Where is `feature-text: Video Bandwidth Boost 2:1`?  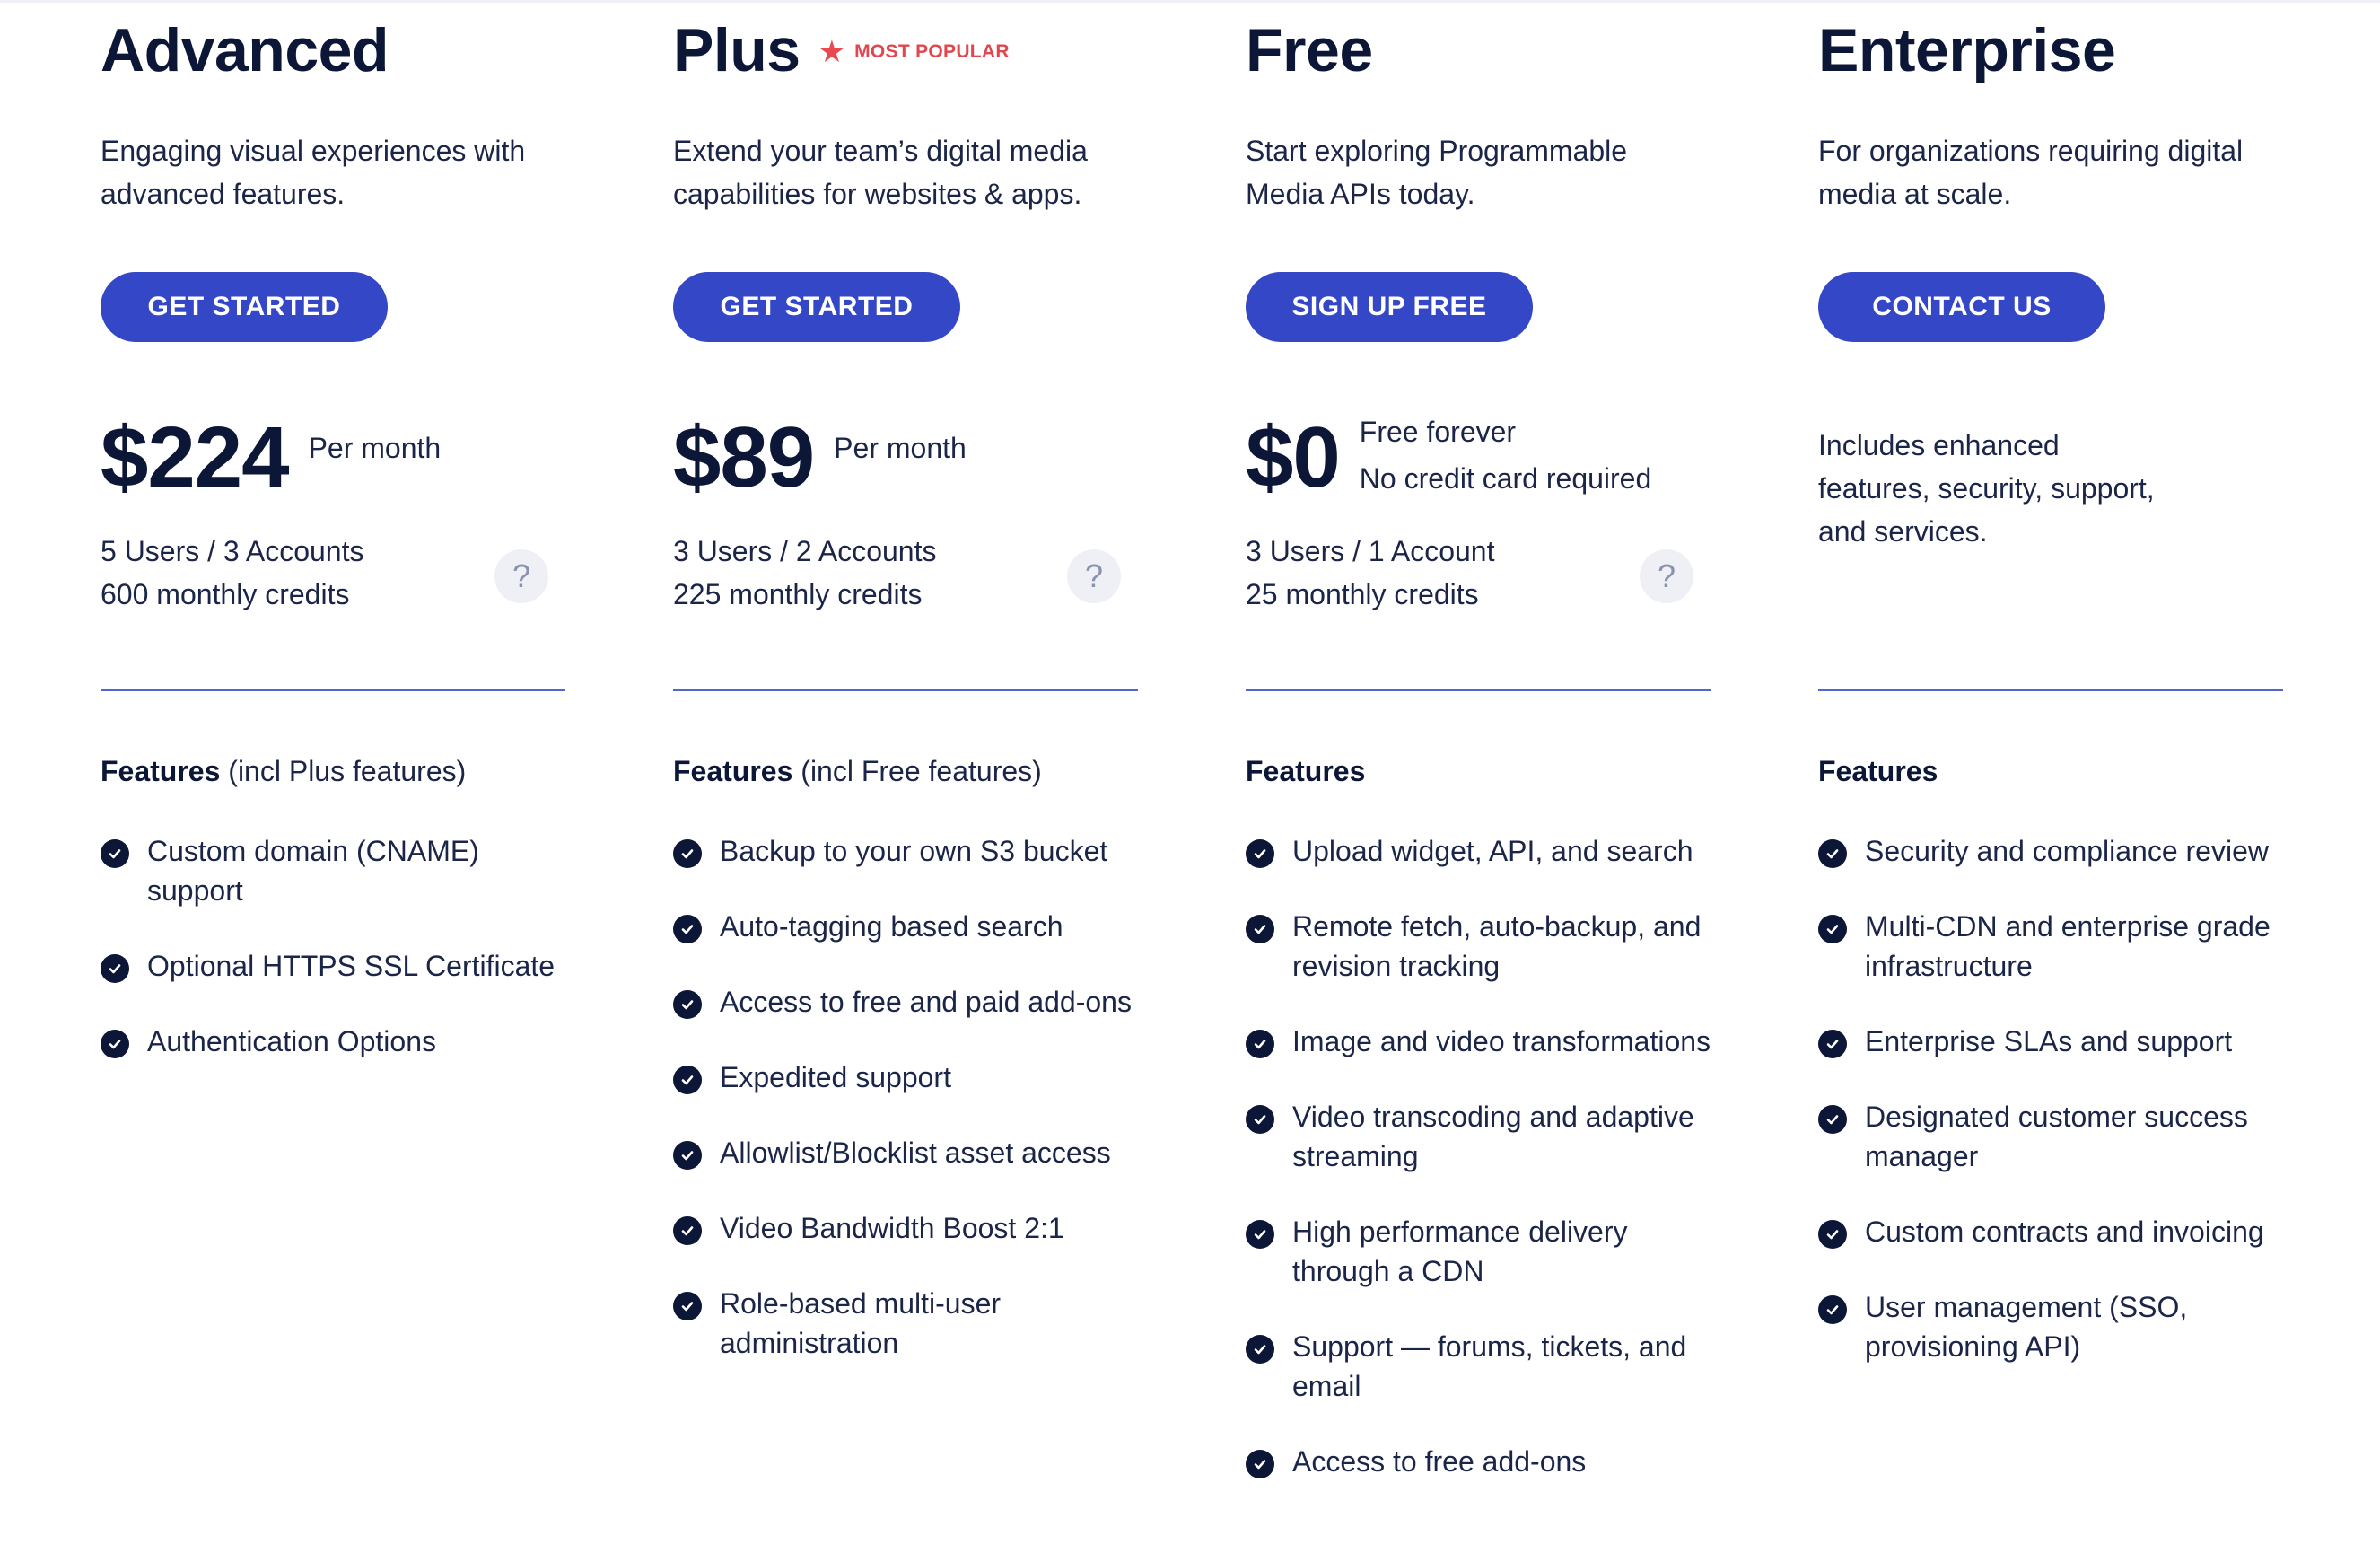
feature-text: Video Bandwidth Boost 2:1 is located at coordinates (892, 1228).